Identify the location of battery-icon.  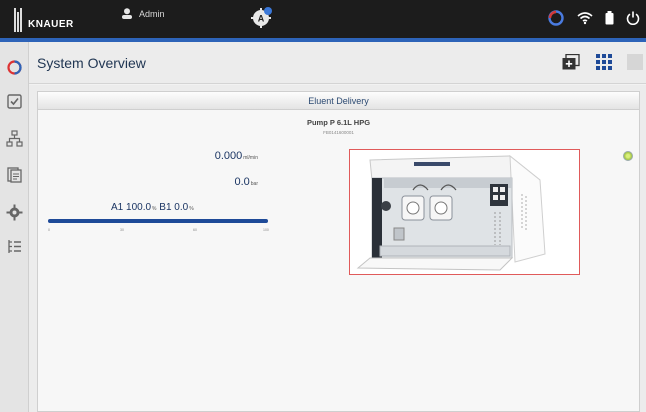
(609, 18).